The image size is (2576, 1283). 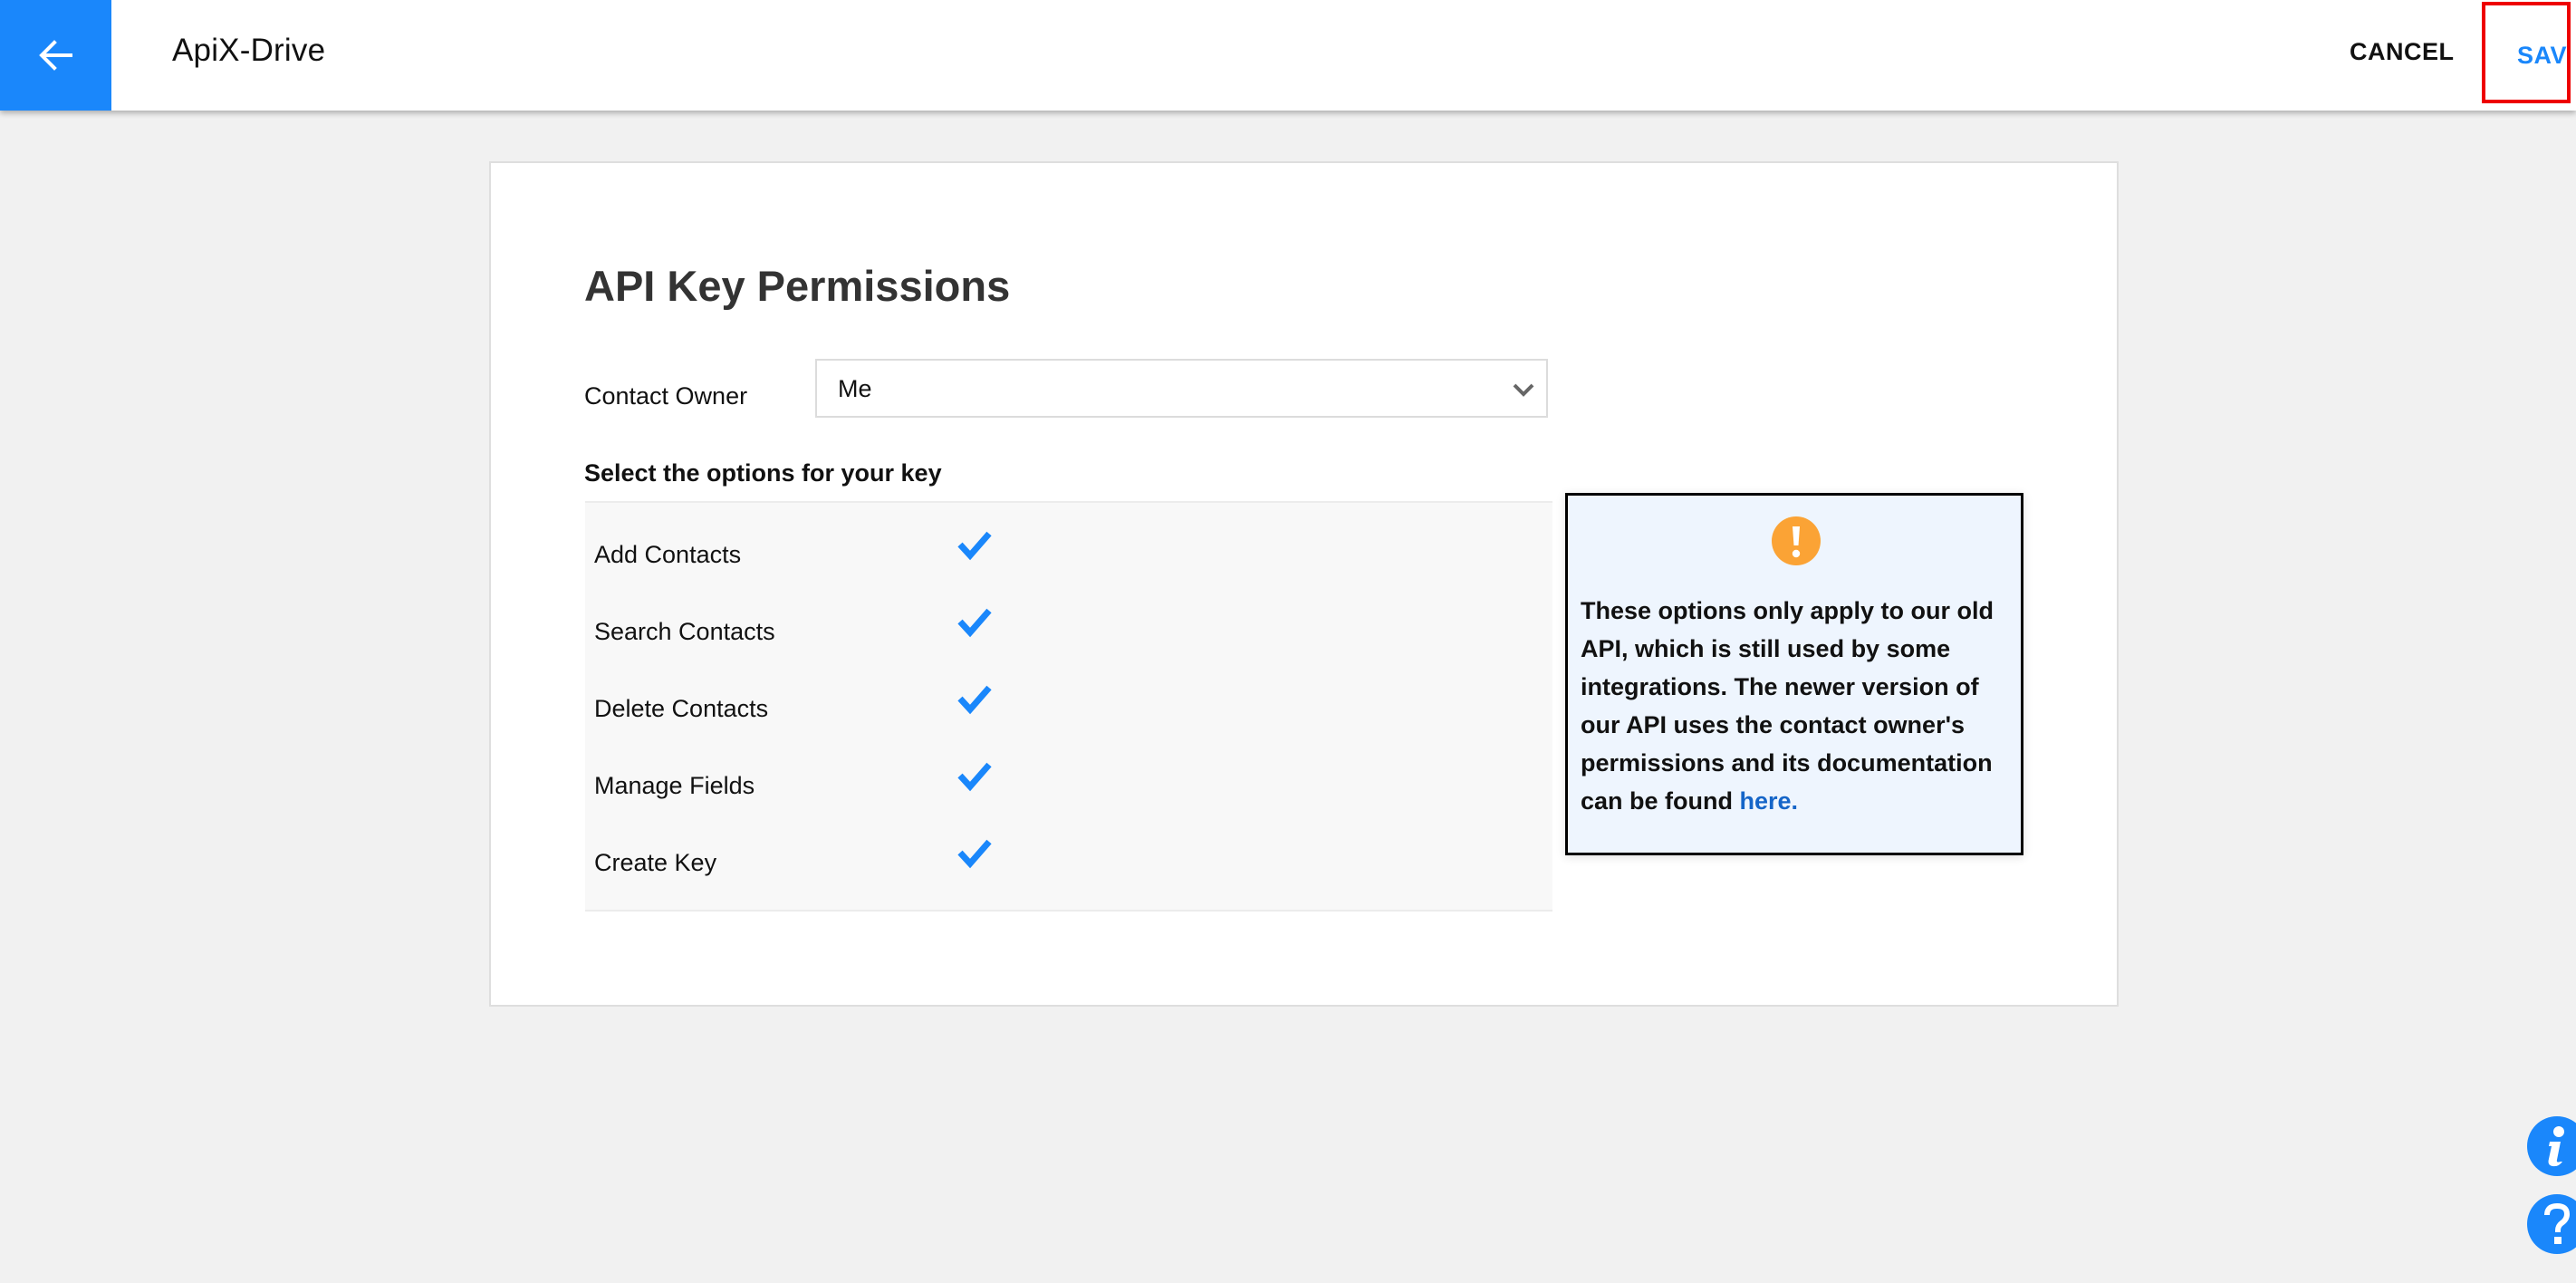 I want to click on page-title: API Key Permissions, so click(x=797, y=286).